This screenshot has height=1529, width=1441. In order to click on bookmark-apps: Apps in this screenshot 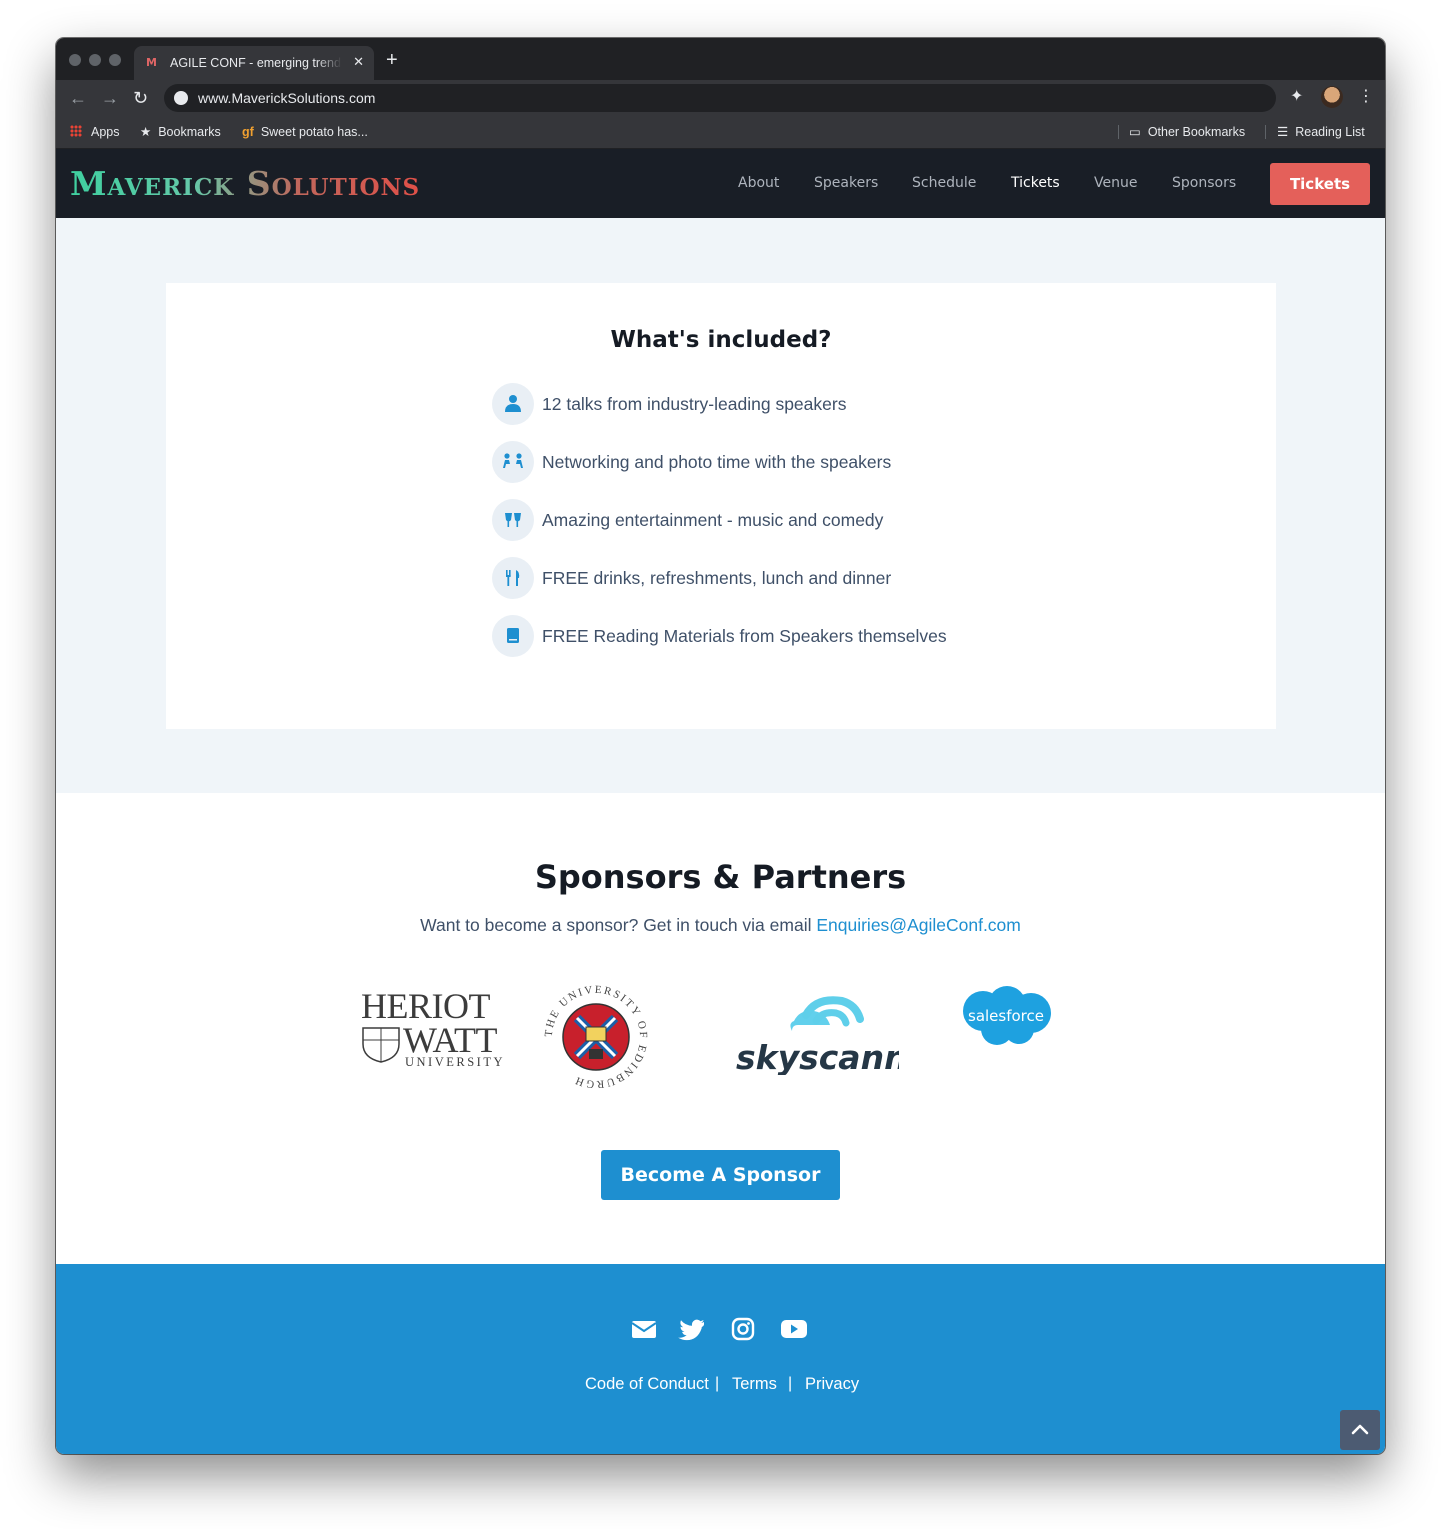, I will do `click(95, 132)`.